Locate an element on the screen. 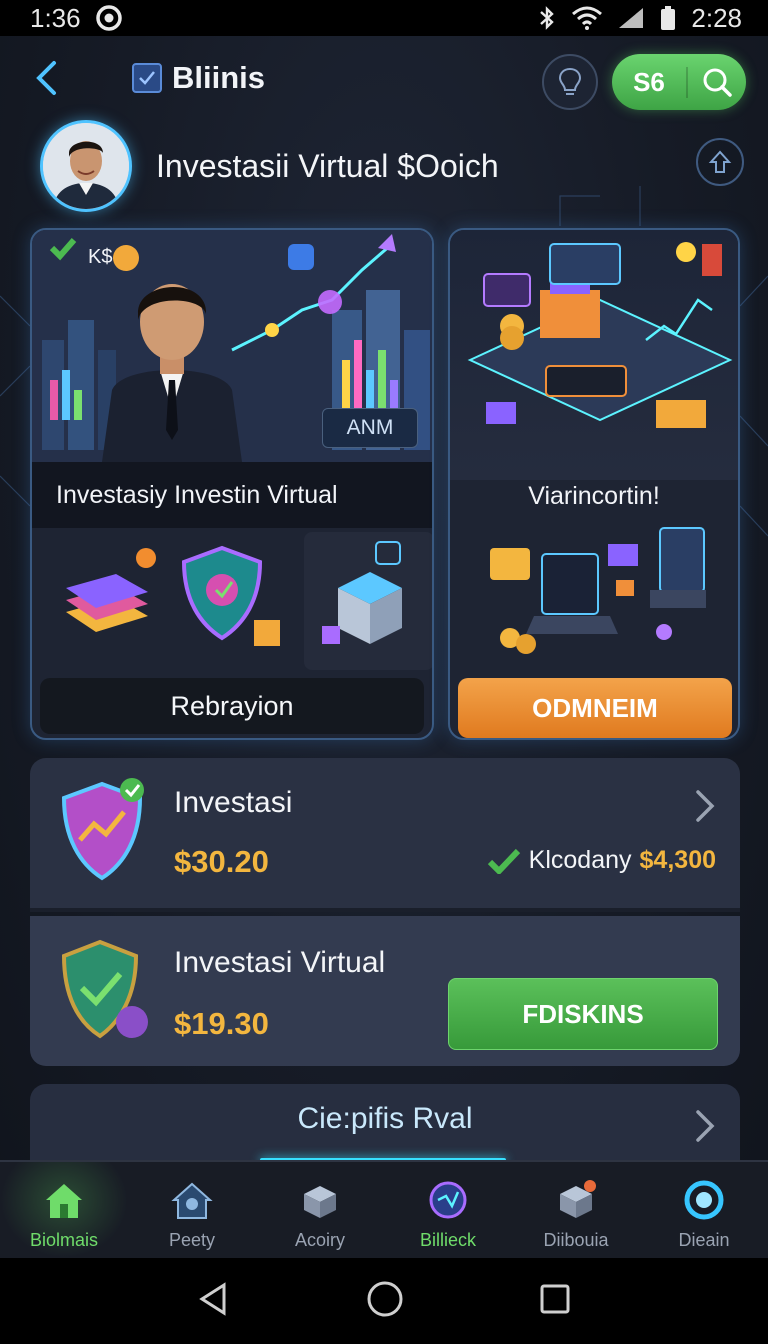 This screenshot has height=1344, width=768. investment-row-2: Investasi Virtual $19.30 FDISKINS is located at coordinates (385, 991).